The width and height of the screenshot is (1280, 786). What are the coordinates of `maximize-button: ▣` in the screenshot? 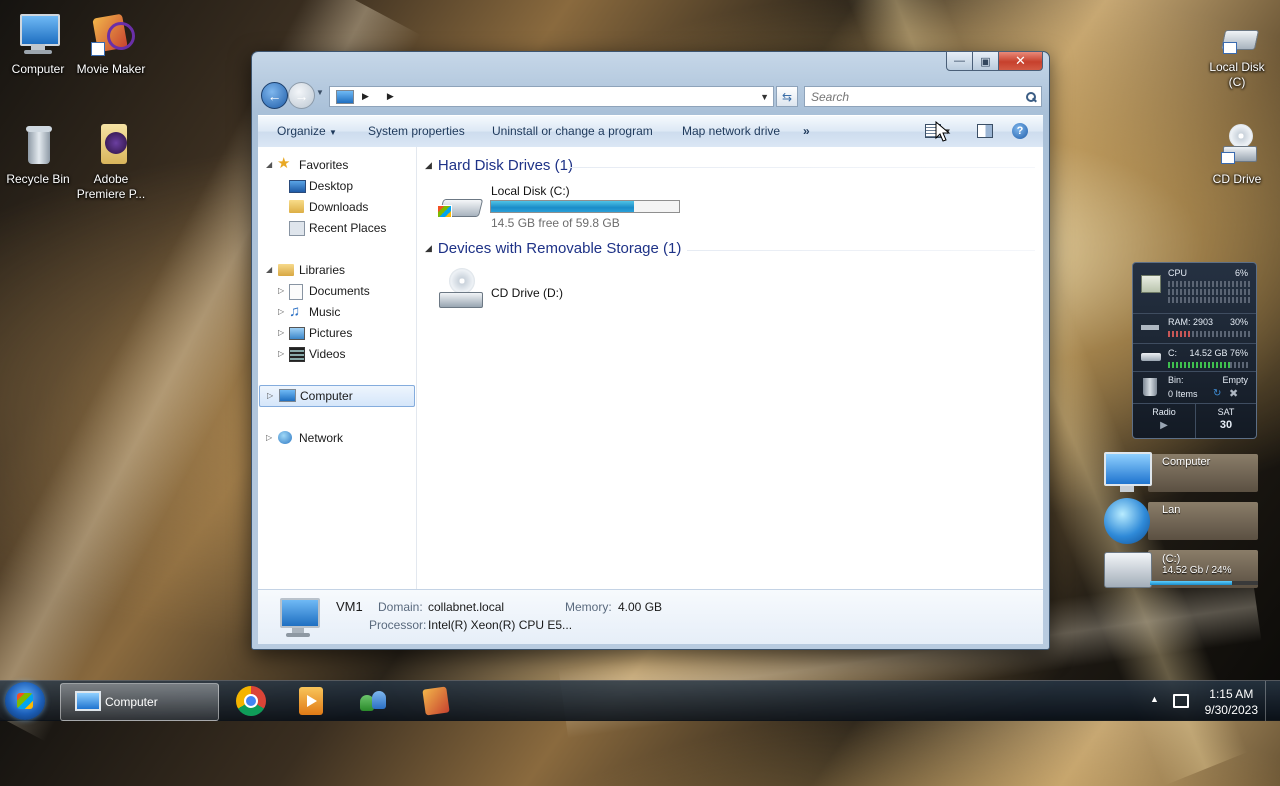 It's located at (986, 61).